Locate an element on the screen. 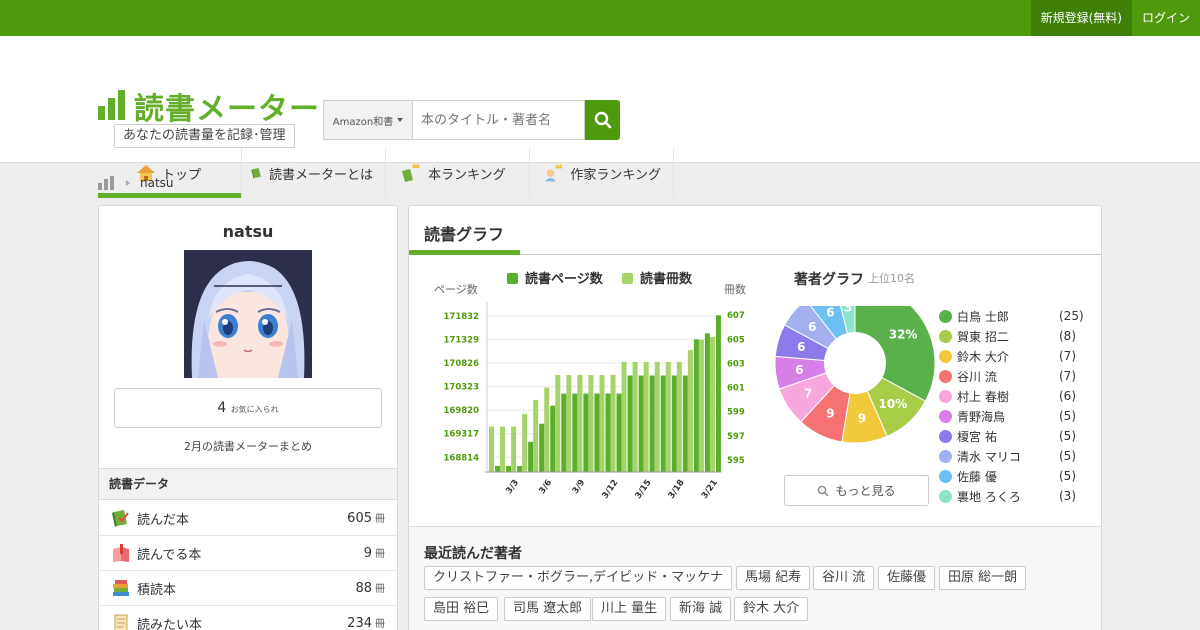 The height and width of the screenshot is (630, 1200). recent-author-tag: 司馬 遼太郎 is located at coordinates (548, 609).